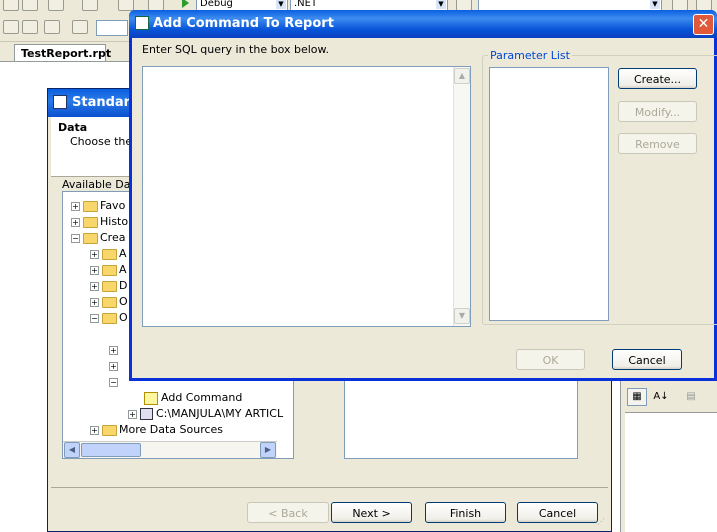 Image resolution: width=717 pixels, height=532 pixels. I want to click on tree-item-label: C:\MANJULA\MY ARTICL, so click(220, 413).